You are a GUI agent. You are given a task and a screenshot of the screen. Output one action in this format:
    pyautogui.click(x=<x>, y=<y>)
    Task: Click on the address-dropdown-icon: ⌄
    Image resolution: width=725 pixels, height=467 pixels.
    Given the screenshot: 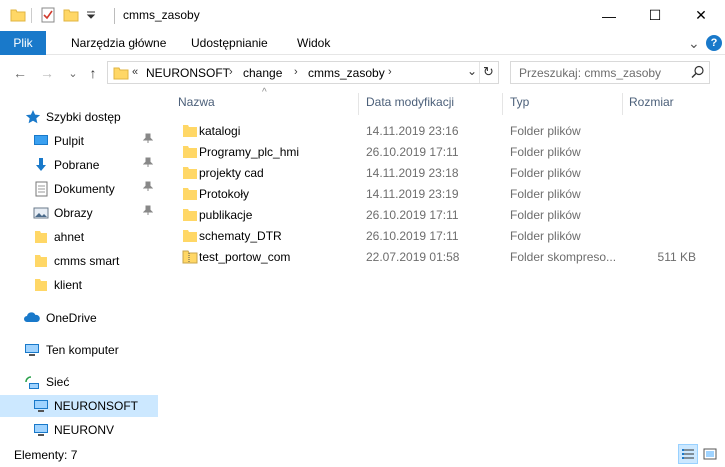 What is the action you would take?
    pyautogui.click(x=472, y=71)
    